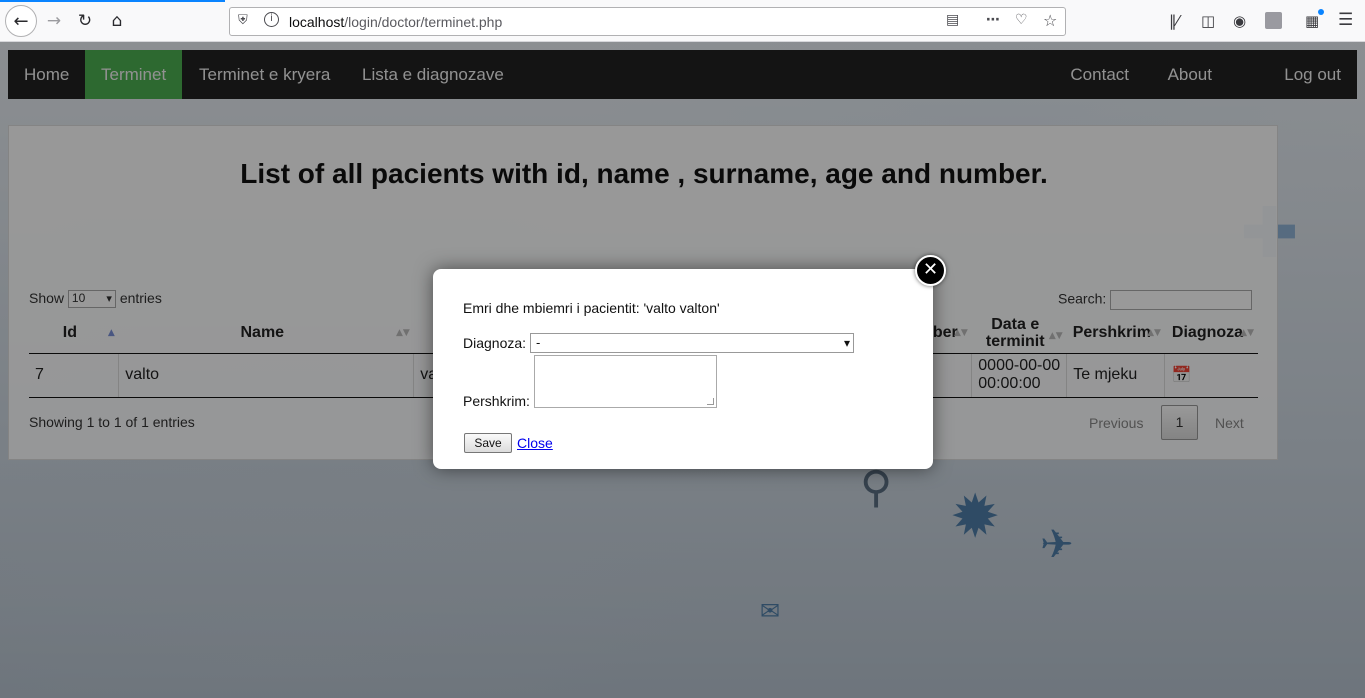 This screenshot has width=1365, height=698. Describe the element at coordinates (1239, 21) in the screenshot. I see `account-icon: ◉` at that location.